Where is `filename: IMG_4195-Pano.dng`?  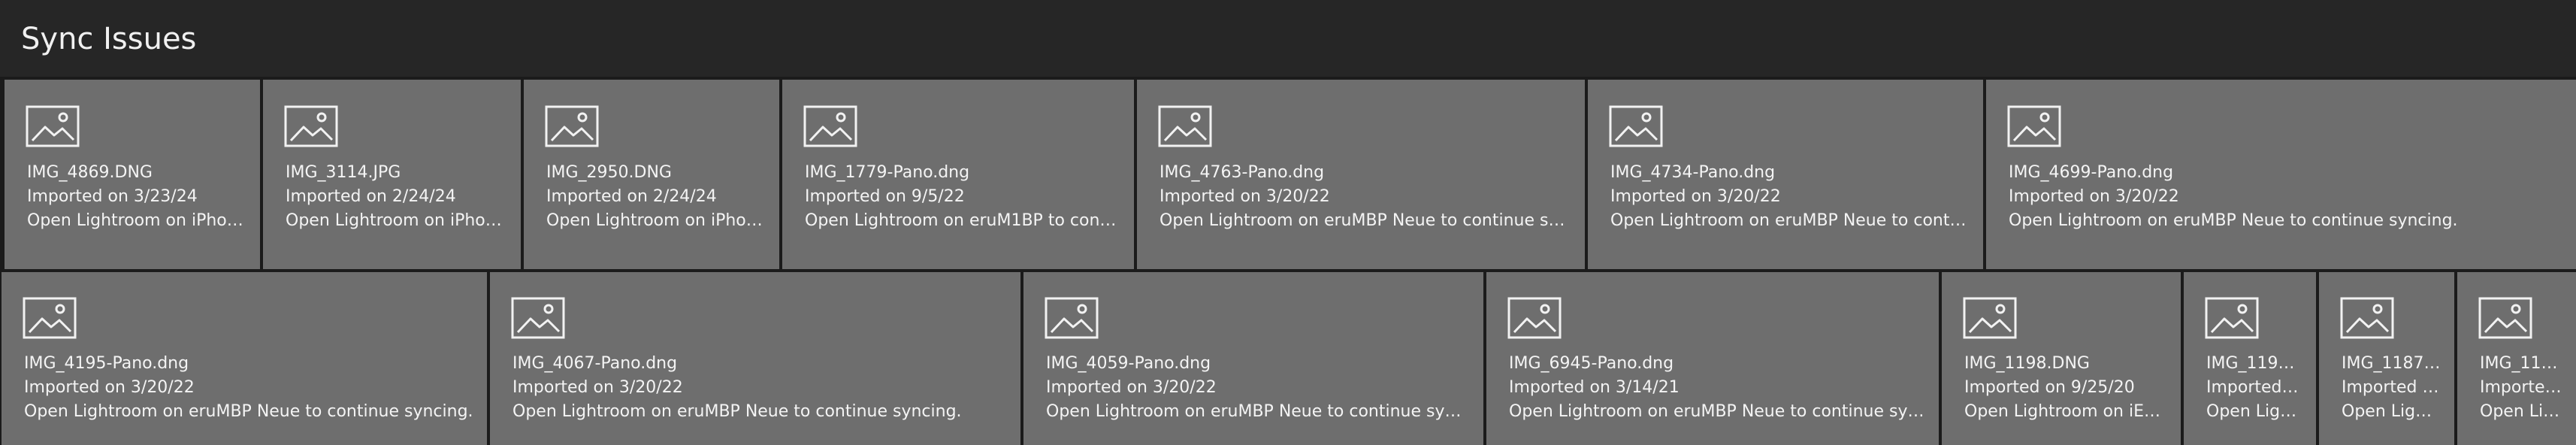 filename: IMG_4195-Pano.dng is located at coordinates (106, 363).